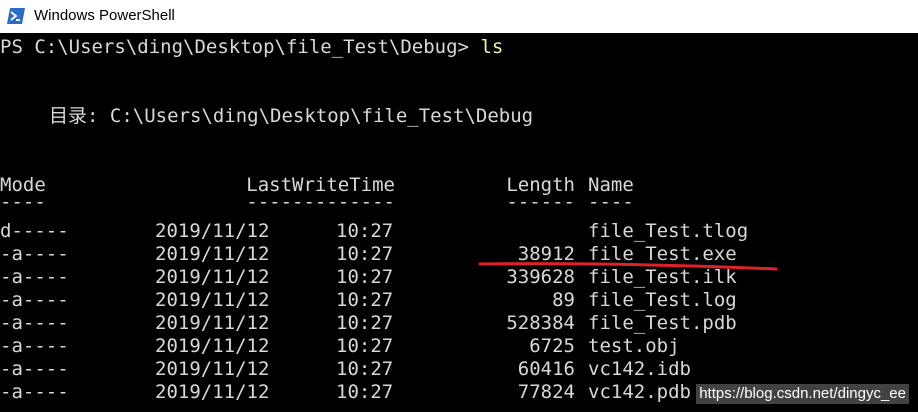 The height and width of the screenshot is (412, 918). What do you see at coordinates (546, 369) in the screenshot?
I see `row-length: 60416` at bounding box center [546, 369].